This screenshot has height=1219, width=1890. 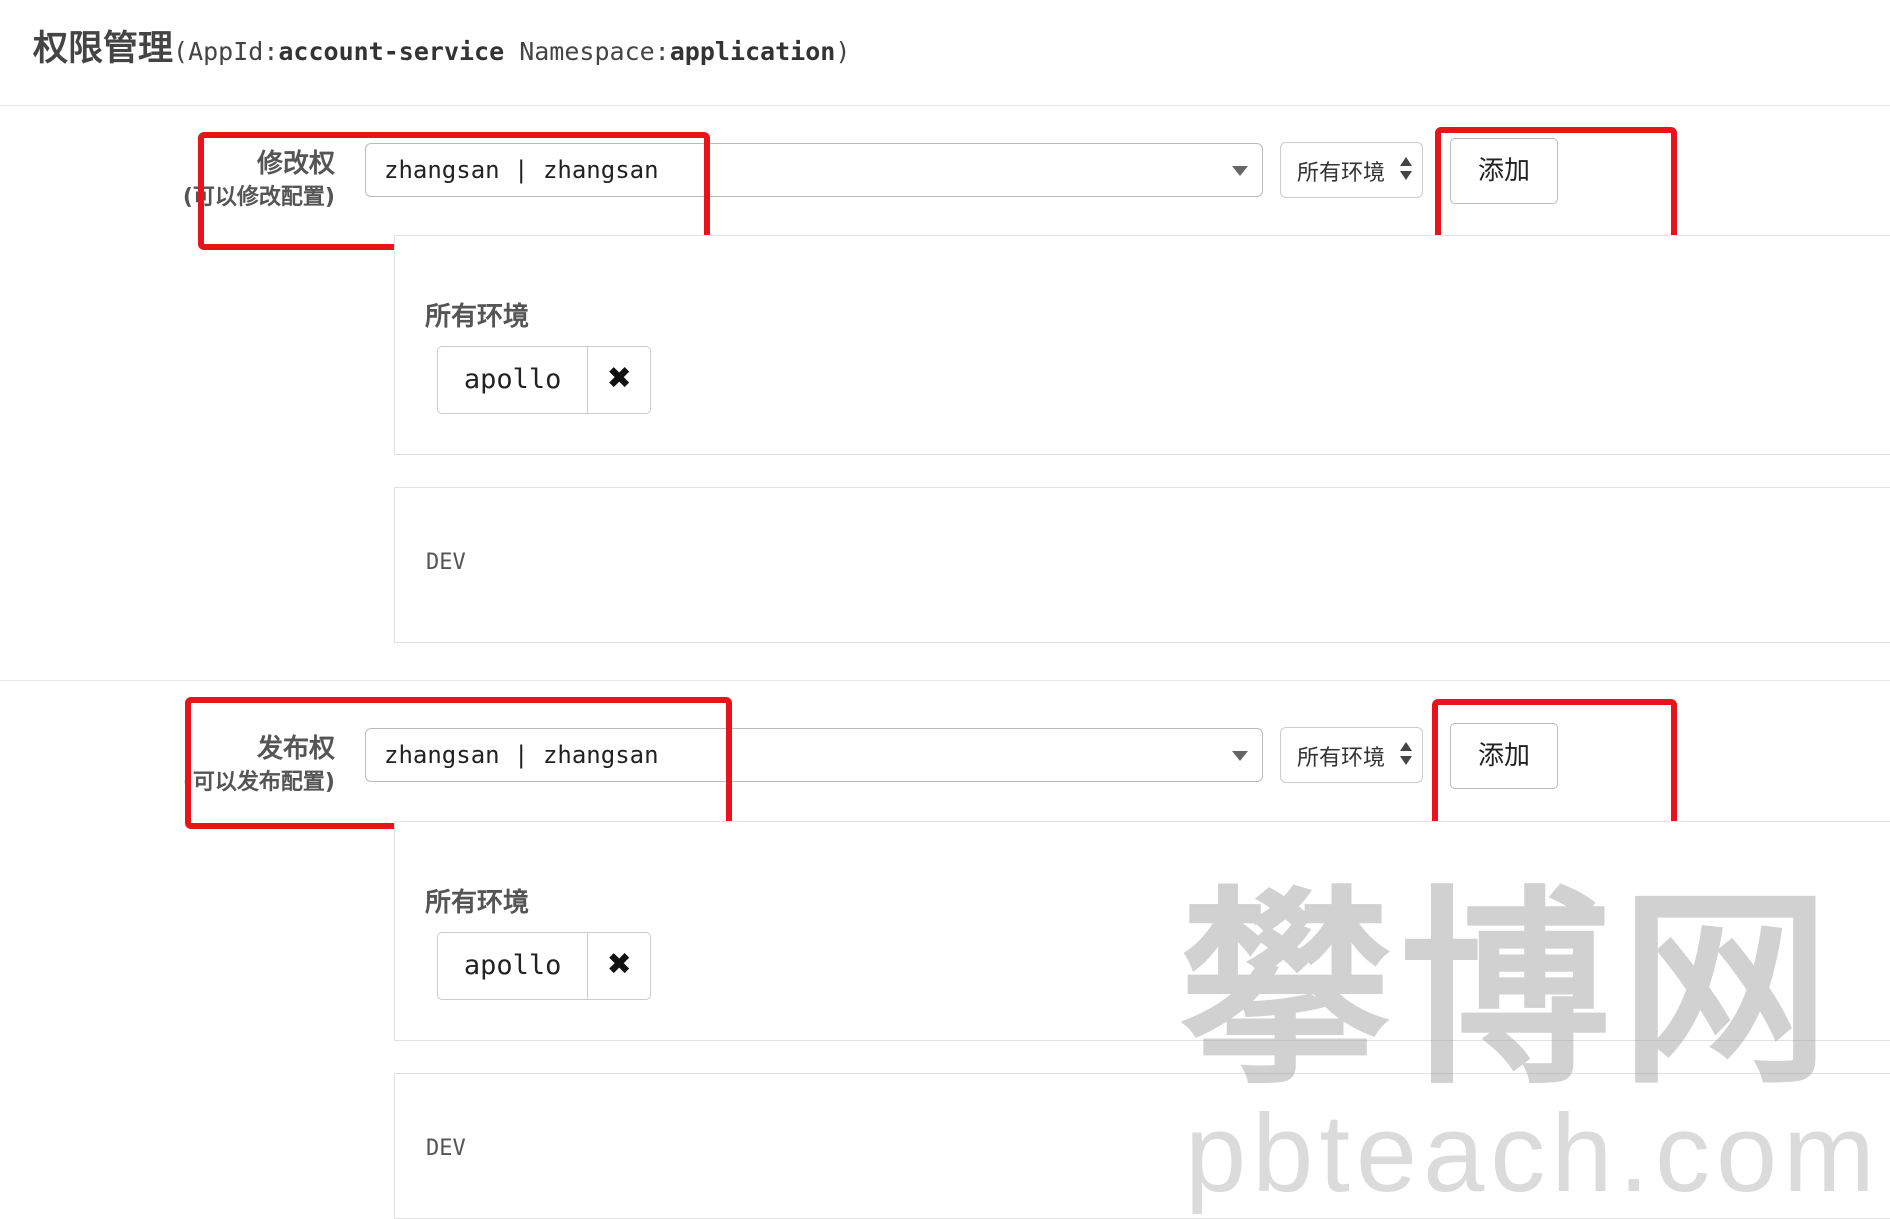 What do you see at coordinates (295, 164) in the screenshot?
I see `permission-name: 修改权` at bounding box center [295, 164].